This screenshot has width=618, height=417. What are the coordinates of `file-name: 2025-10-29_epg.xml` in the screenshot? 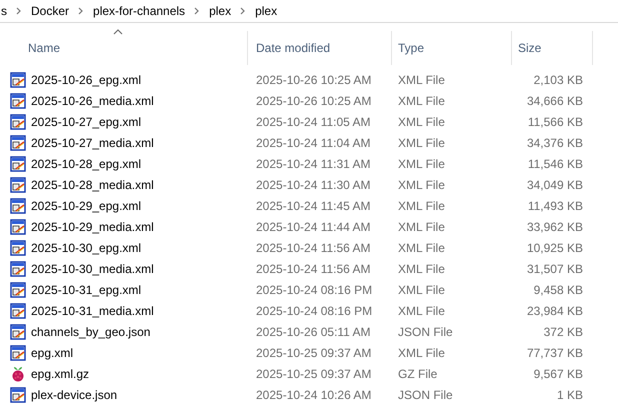 It's located at (86, 205).